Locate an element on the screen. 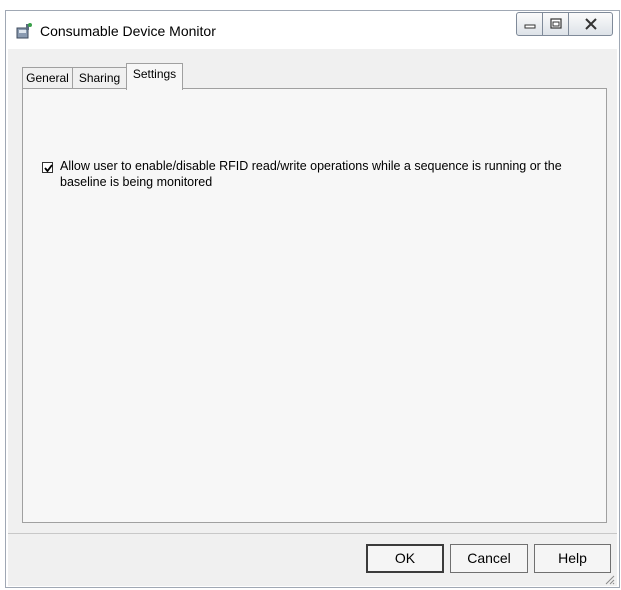  device-monitor-icon is located at coordinates (25, 31).